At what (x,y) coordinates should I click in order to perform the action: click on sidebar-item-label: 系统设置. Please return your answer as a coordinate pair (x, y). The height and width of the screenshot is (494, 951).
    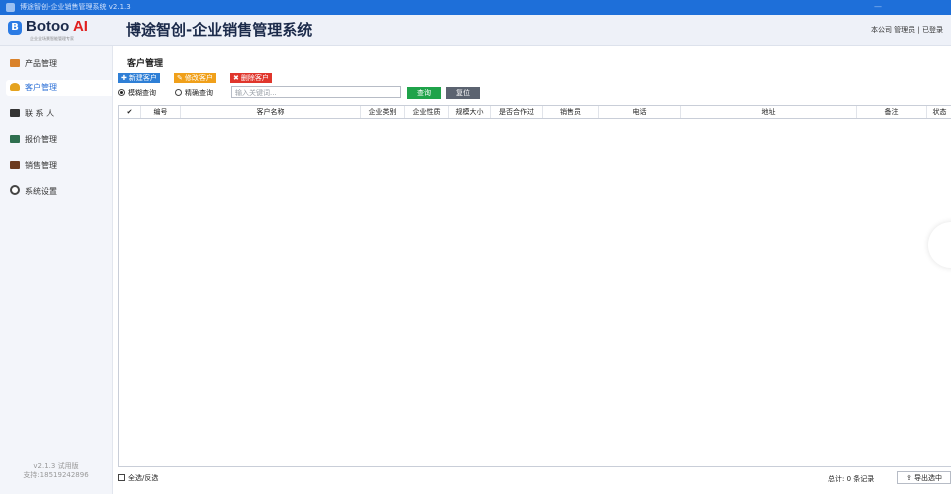
    Looking at the image, I should click on (41, 191).